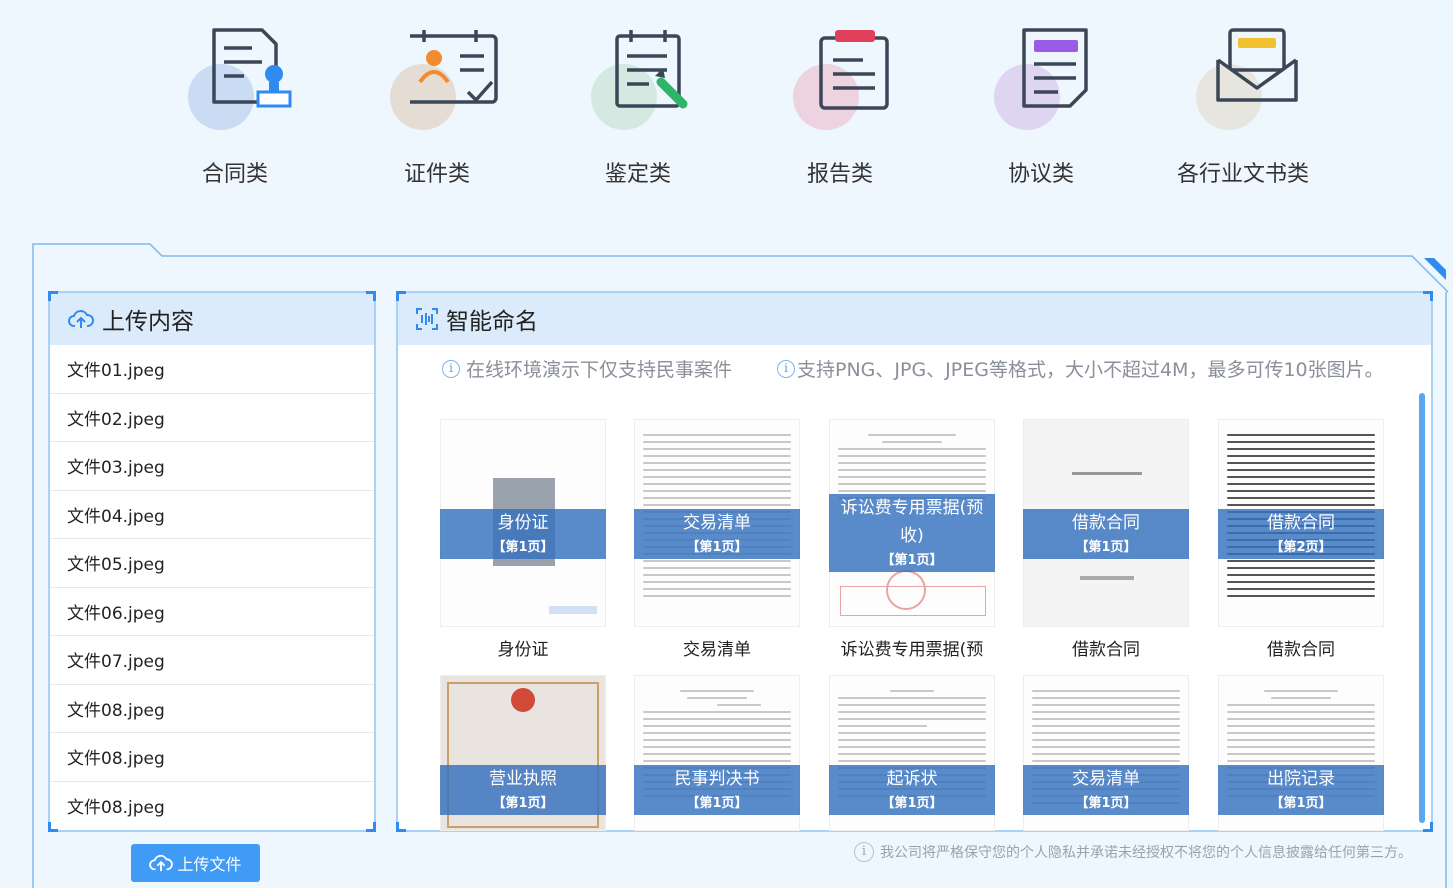 This screenshot has width=1453, height=888. Describe the element at coordinates (854, 70) in the screenshot. I see `report-icon` at that location.